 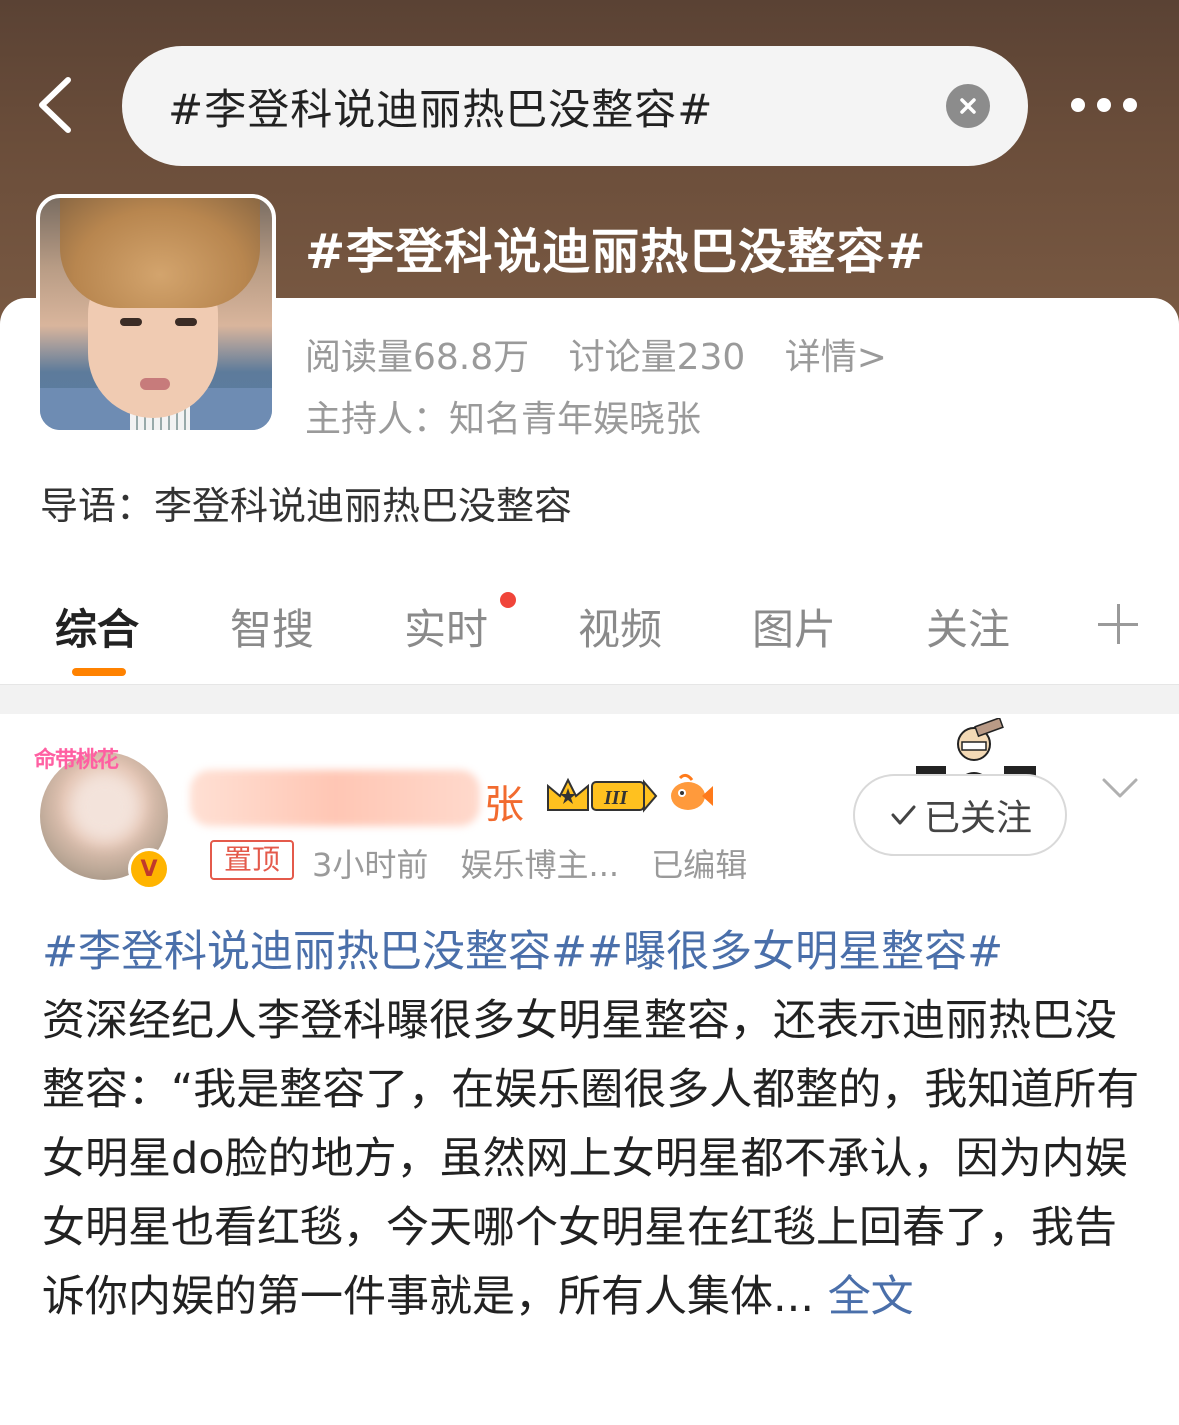 What do you see at coordinates (977, 818) in the screenshot?
I see `follow-label: 已关注` at bounding box center [977, 818].